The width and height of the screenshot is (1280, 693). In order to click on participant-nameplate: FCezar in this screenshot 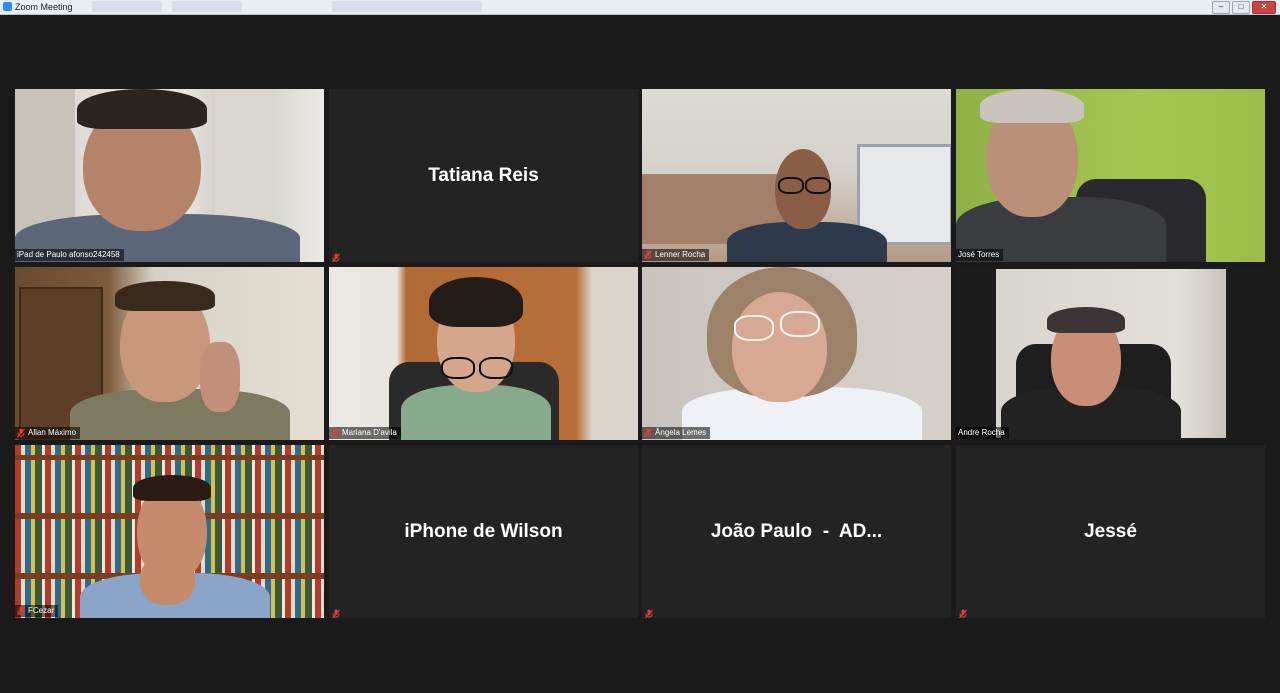, I will do `click(37, 611)`.